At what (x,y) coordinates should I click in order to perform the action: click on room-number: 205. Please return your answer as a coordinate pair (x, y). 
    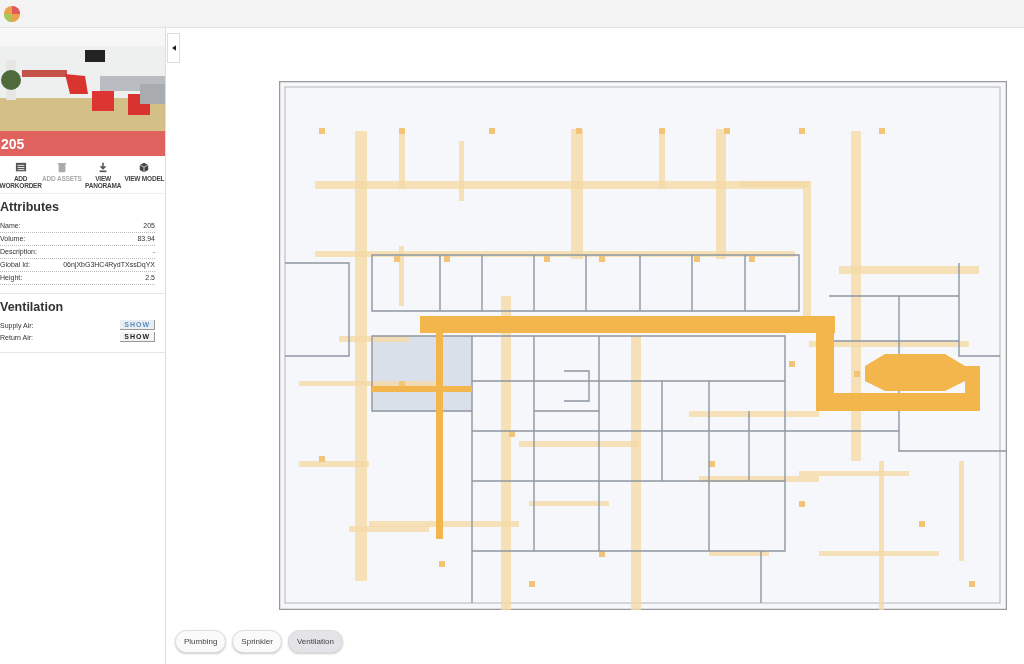
    Looking at the image, I should click on (13, 143).